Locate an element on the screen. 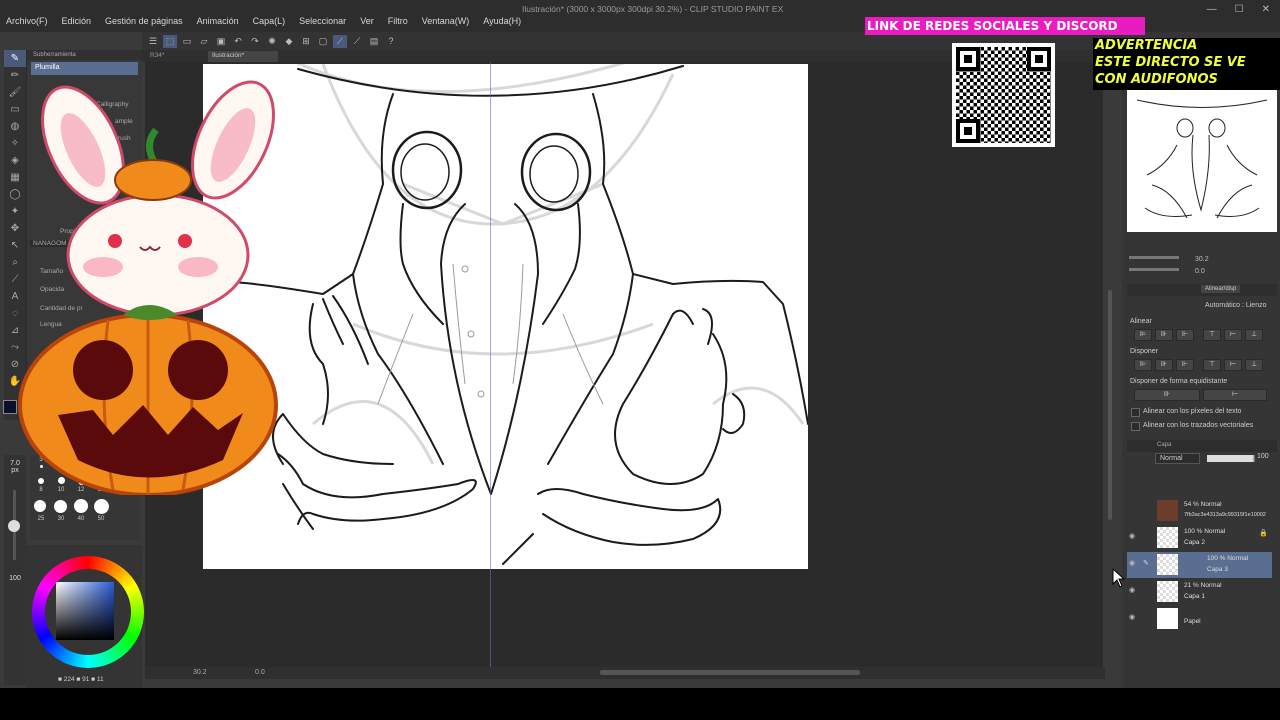 Image resolution: width=1280 pixels, height=720 pixels. rotation-angle: 0.0 is located at coordinates (260, 672).